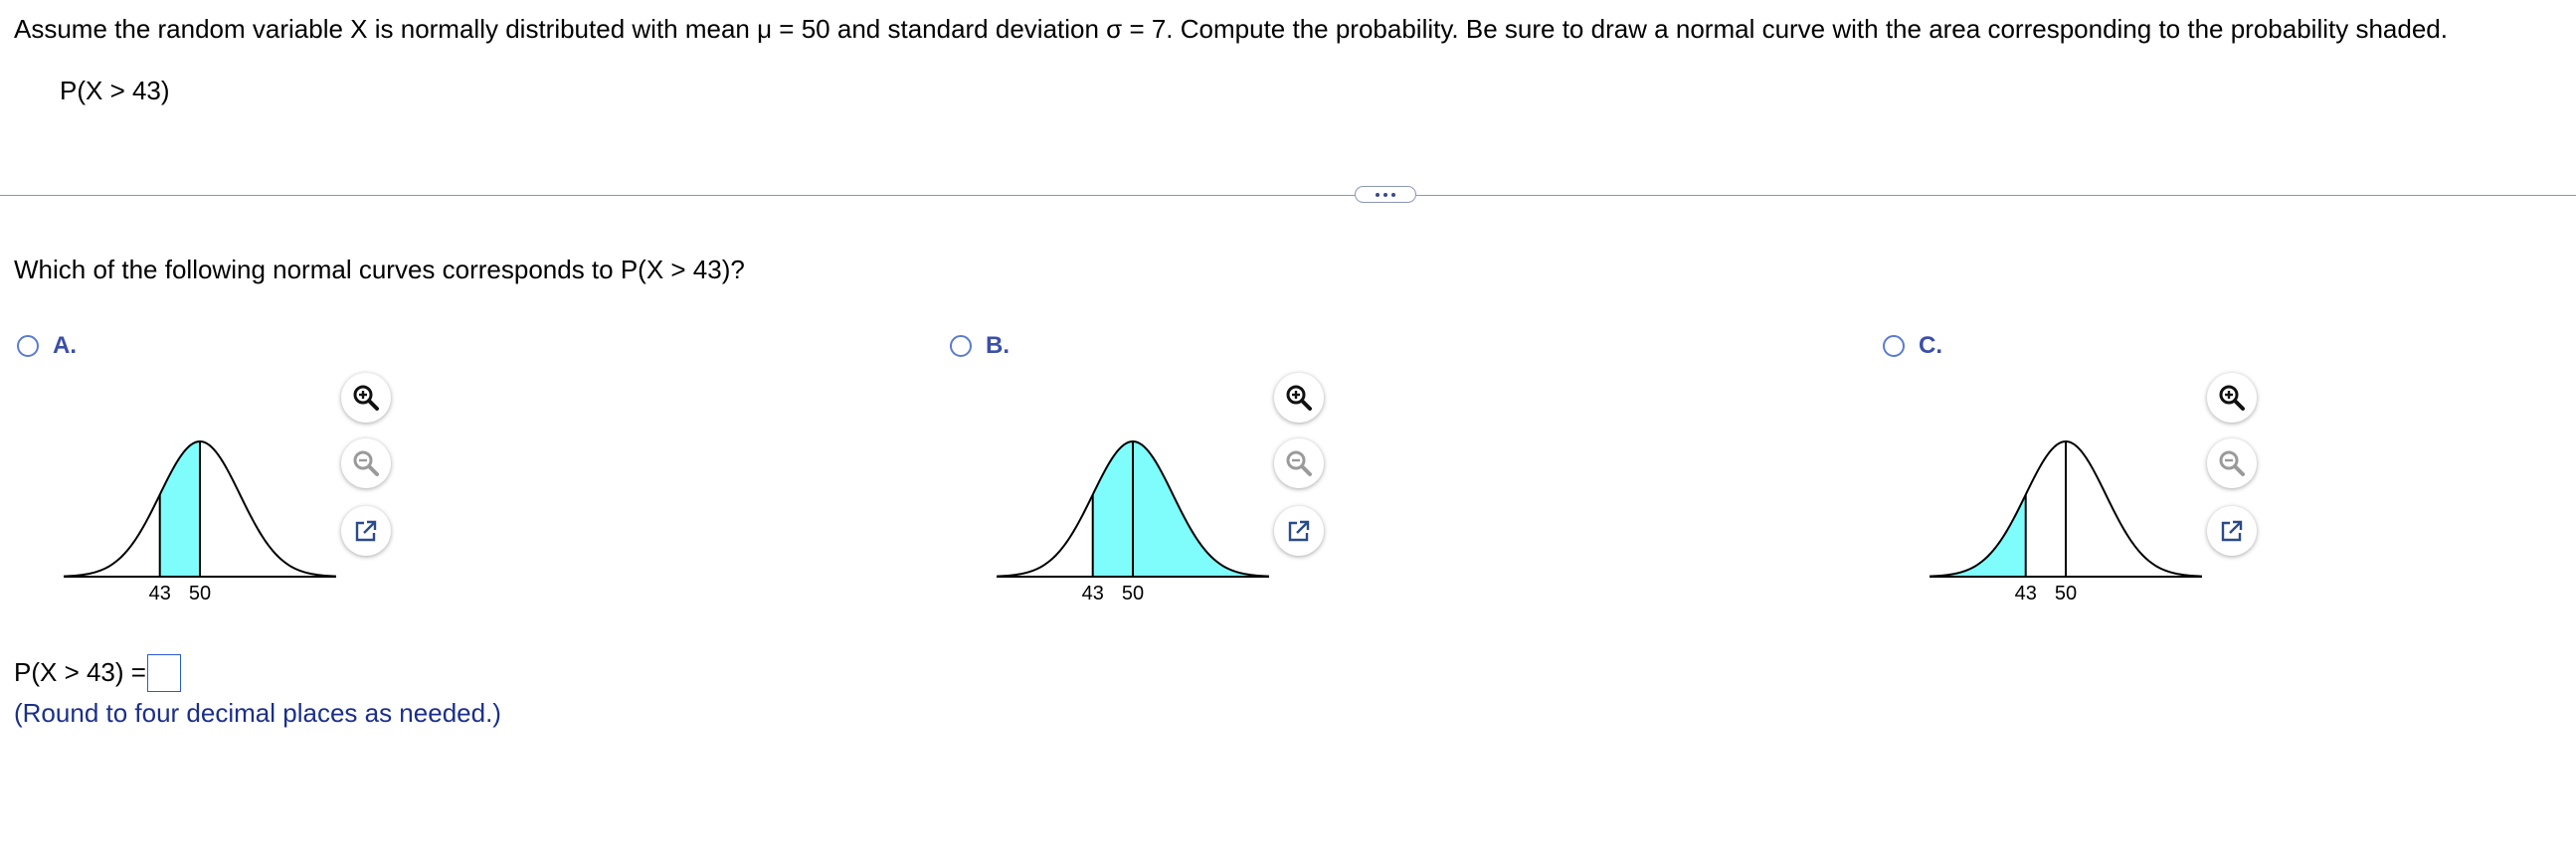  I want to click on option-b-normal-curve: 43 50, so click(1133, 522).